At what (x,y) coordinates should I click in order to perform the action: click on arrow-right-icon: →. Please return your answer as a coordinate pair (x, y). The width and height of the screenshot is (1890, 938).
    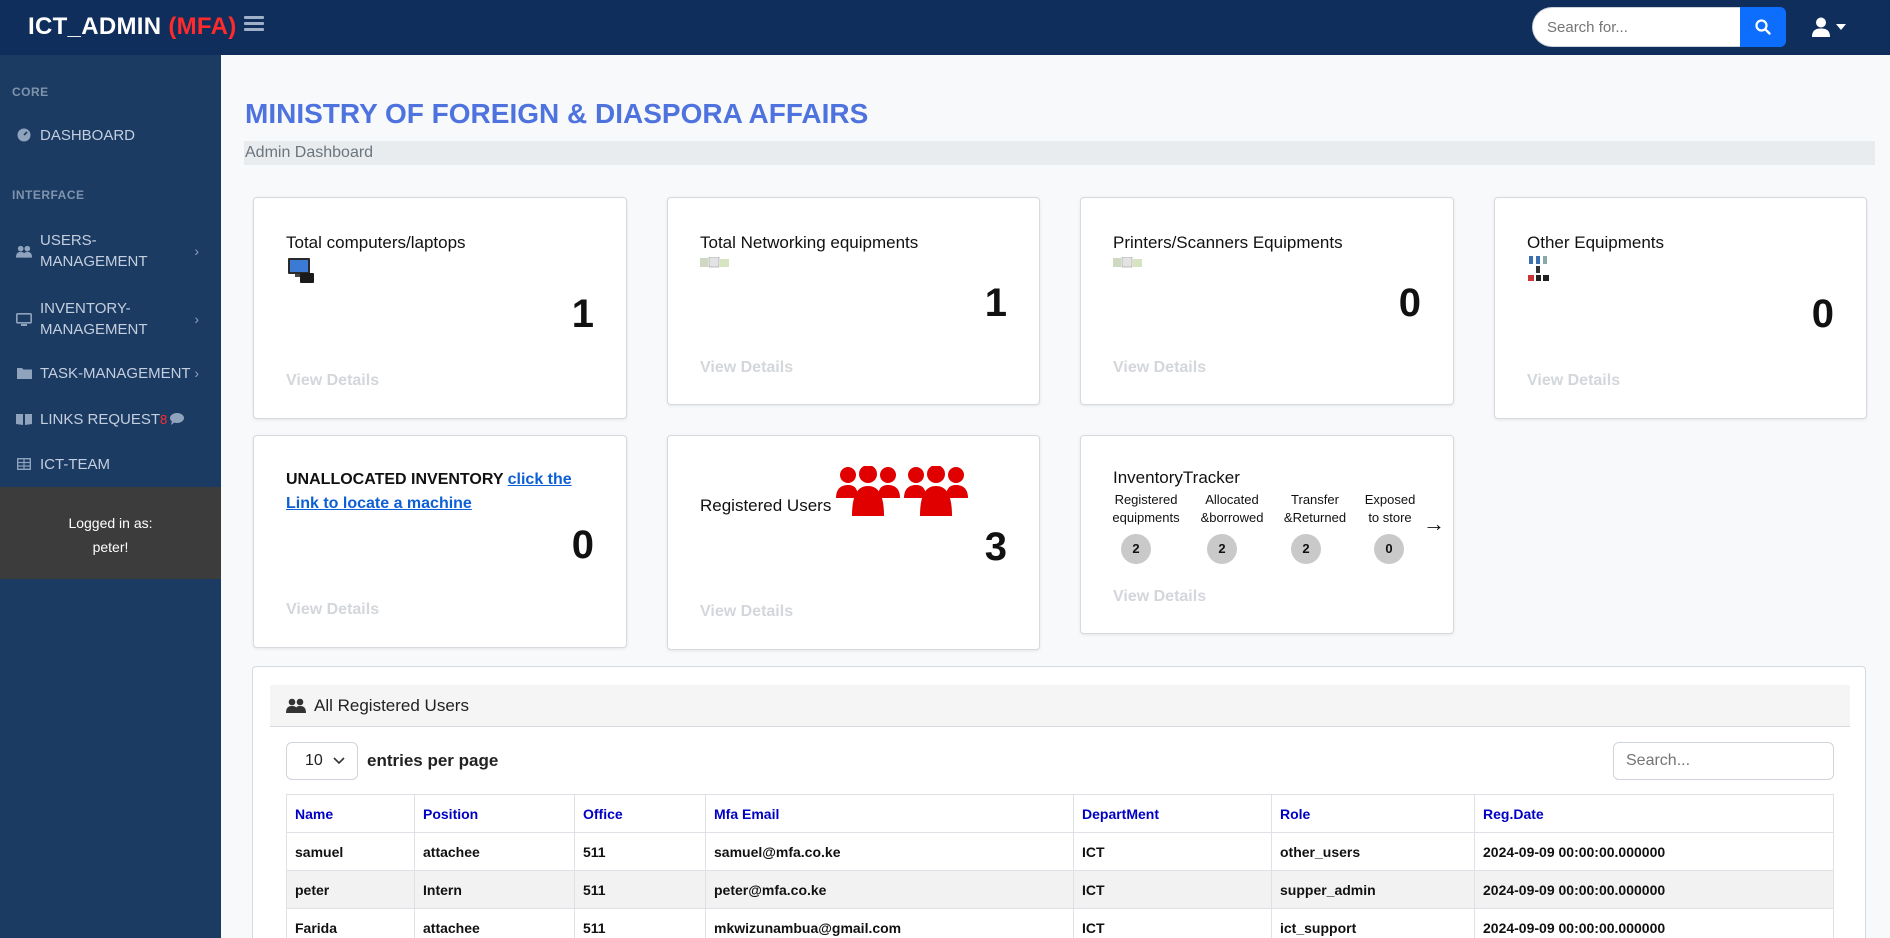
    Looking at the image, I should click on (1434, 524).